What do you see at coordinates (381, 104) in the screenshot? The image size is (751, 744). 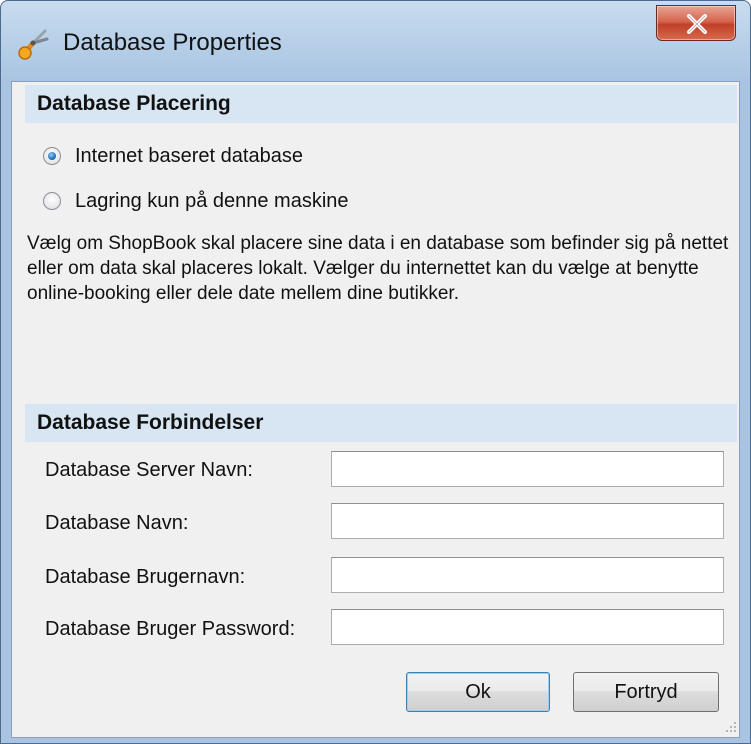 I see `placement-section-header: Database Placering` at bounding box center [381, 104].